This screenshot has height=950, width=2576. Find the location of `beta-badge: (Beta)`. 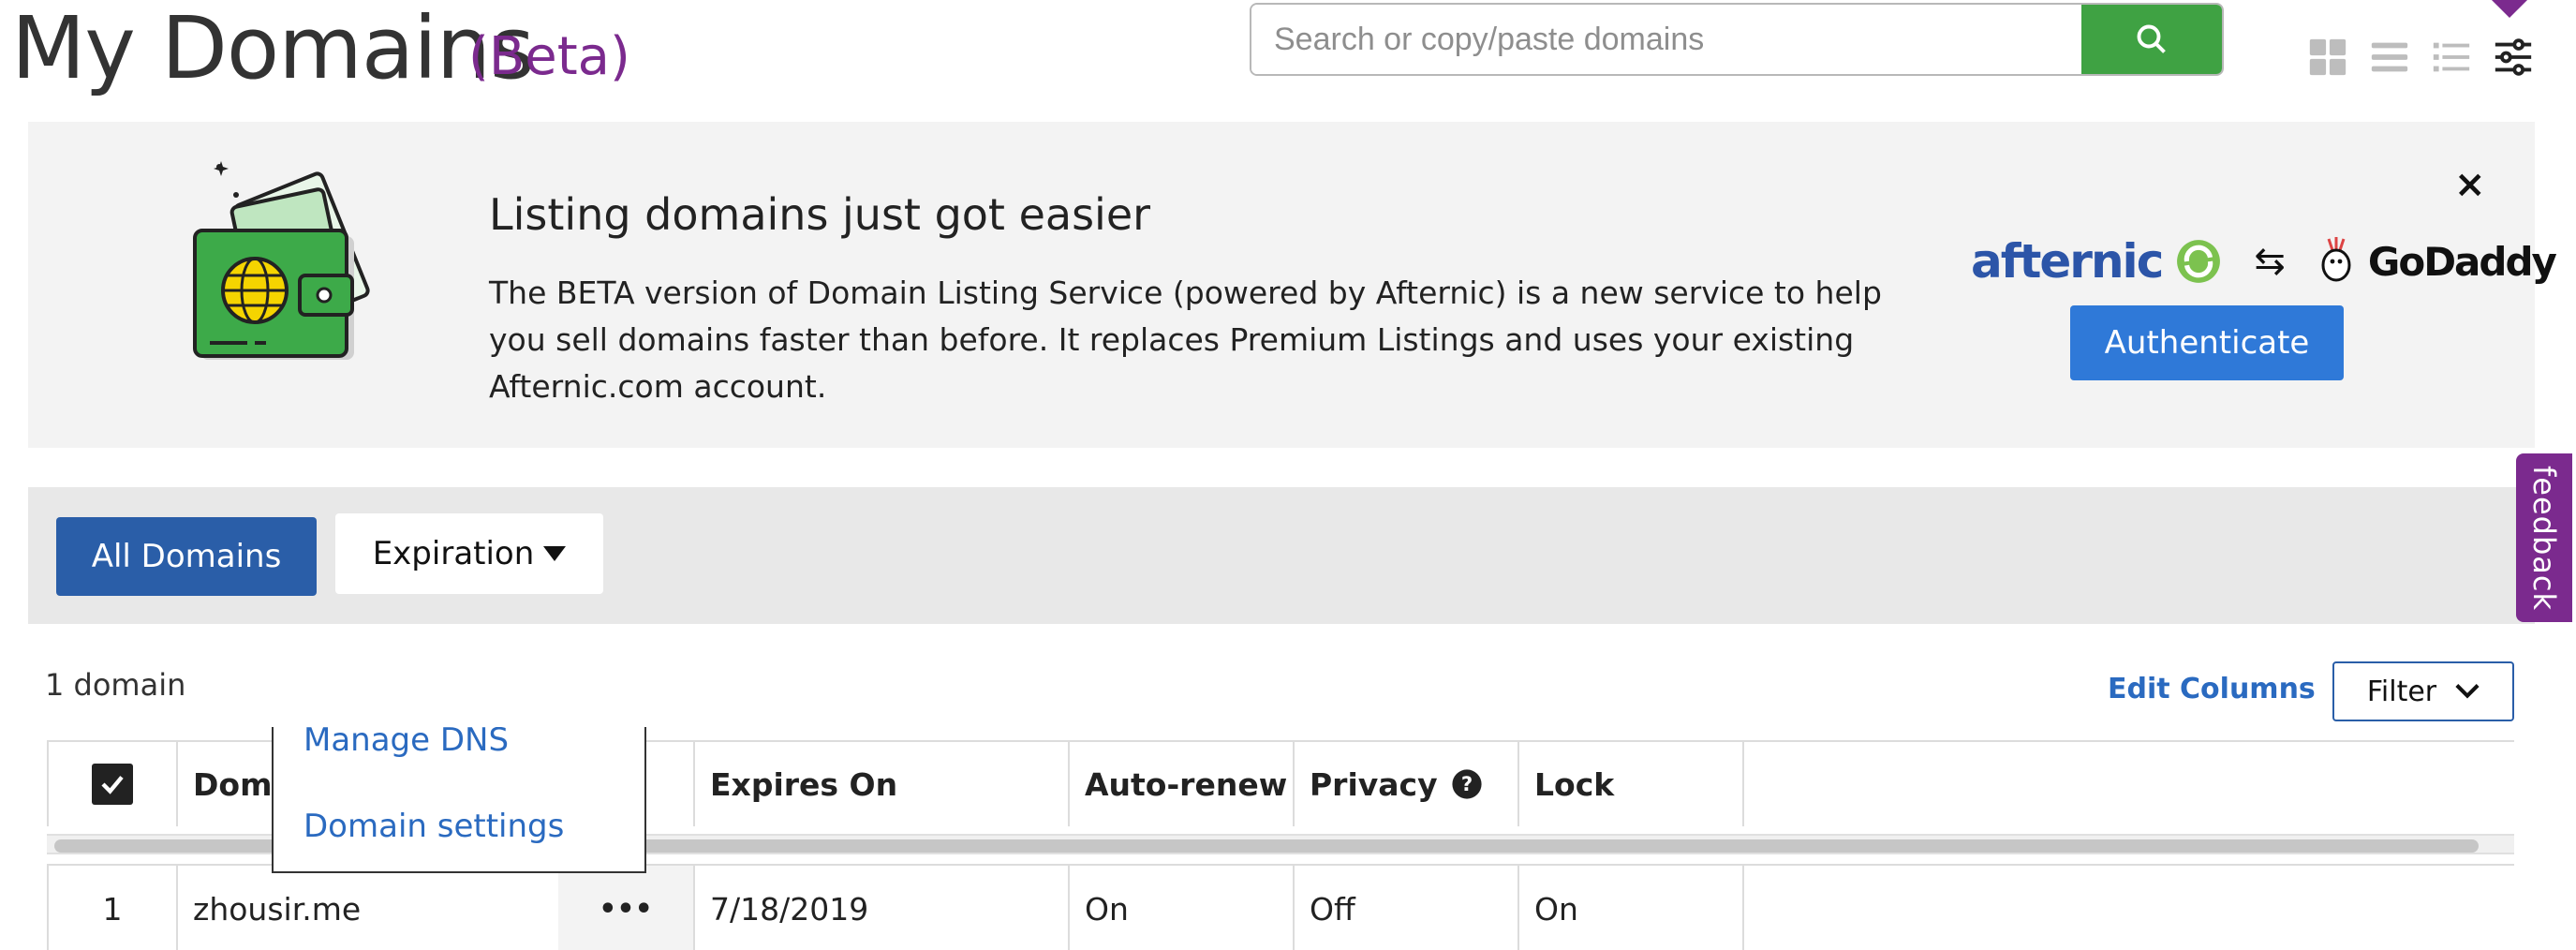

beta-badge: (Beta) is located at coordinates (549, 56).